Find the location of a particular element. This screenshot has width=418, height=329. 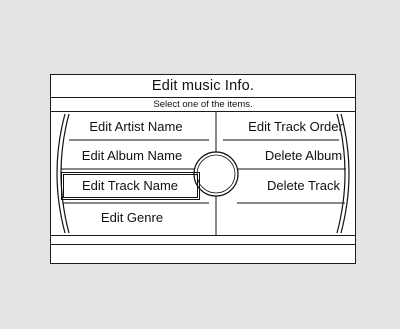

menu-item-edit-track-name: Edit Track Name is located at coordinates (130, 185).